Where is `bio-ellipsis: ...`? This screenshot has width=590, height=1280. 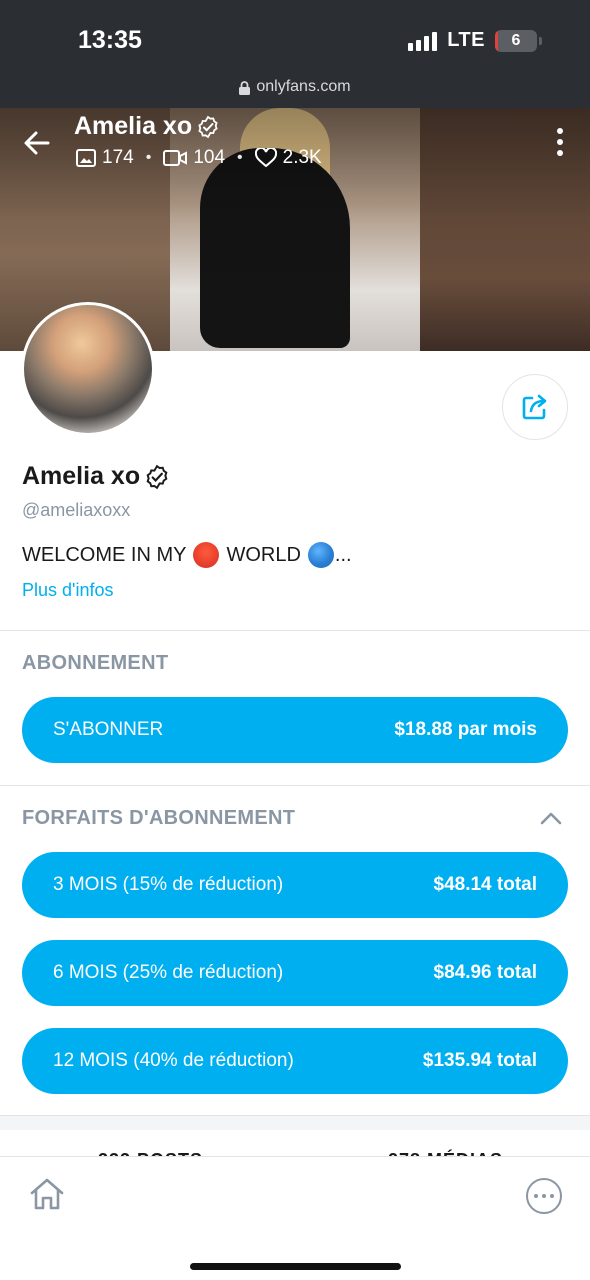 bio-ellipsis: ... is located at coordinates (343, 554).